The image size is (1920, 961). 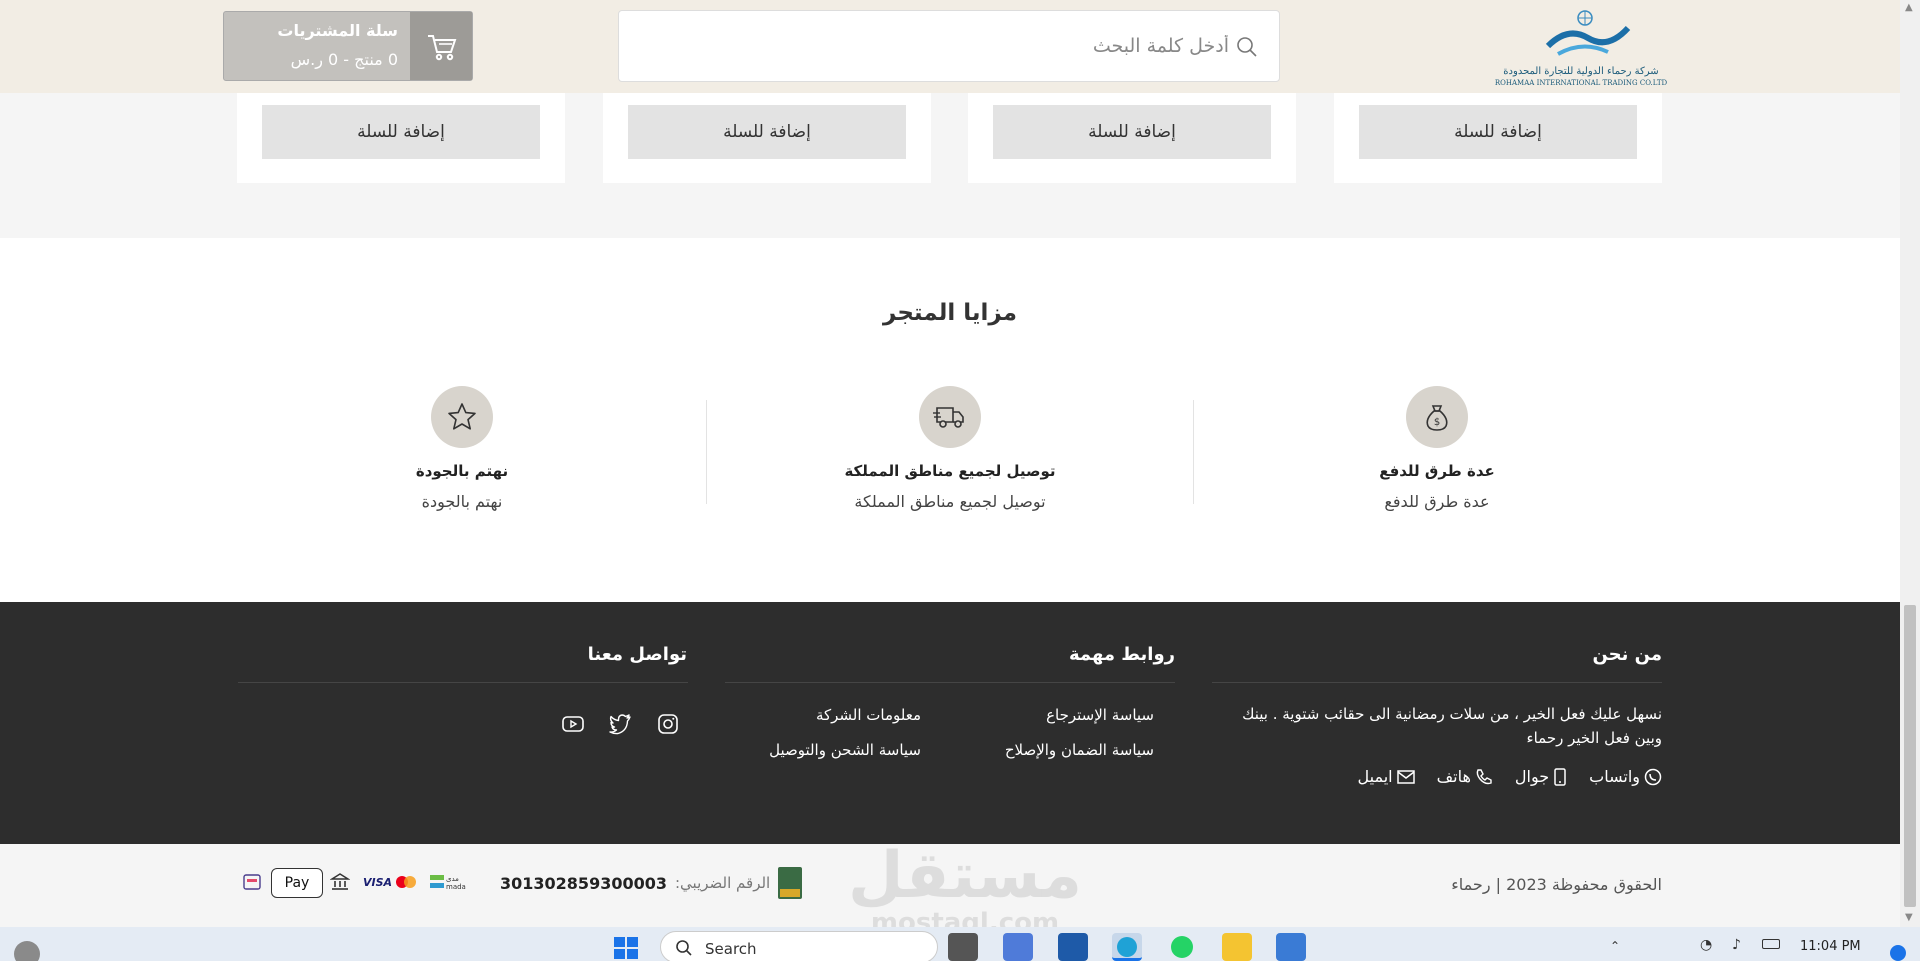 What do you see at coordinates (1121, 654) in the screenshot?
I see `links-title: روابط مهمة` at bounding box center [1121, 654].